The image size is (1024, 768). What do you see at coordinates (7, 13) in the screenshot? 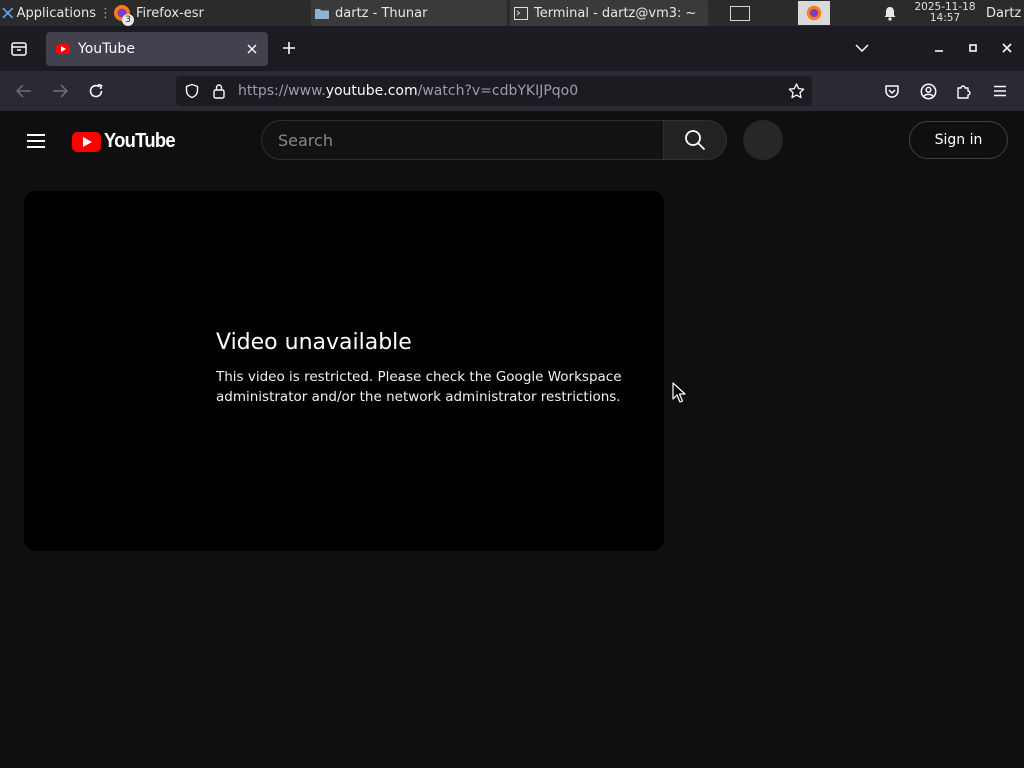
I see `applications-menu-icon` at bounding box center [7, 13].